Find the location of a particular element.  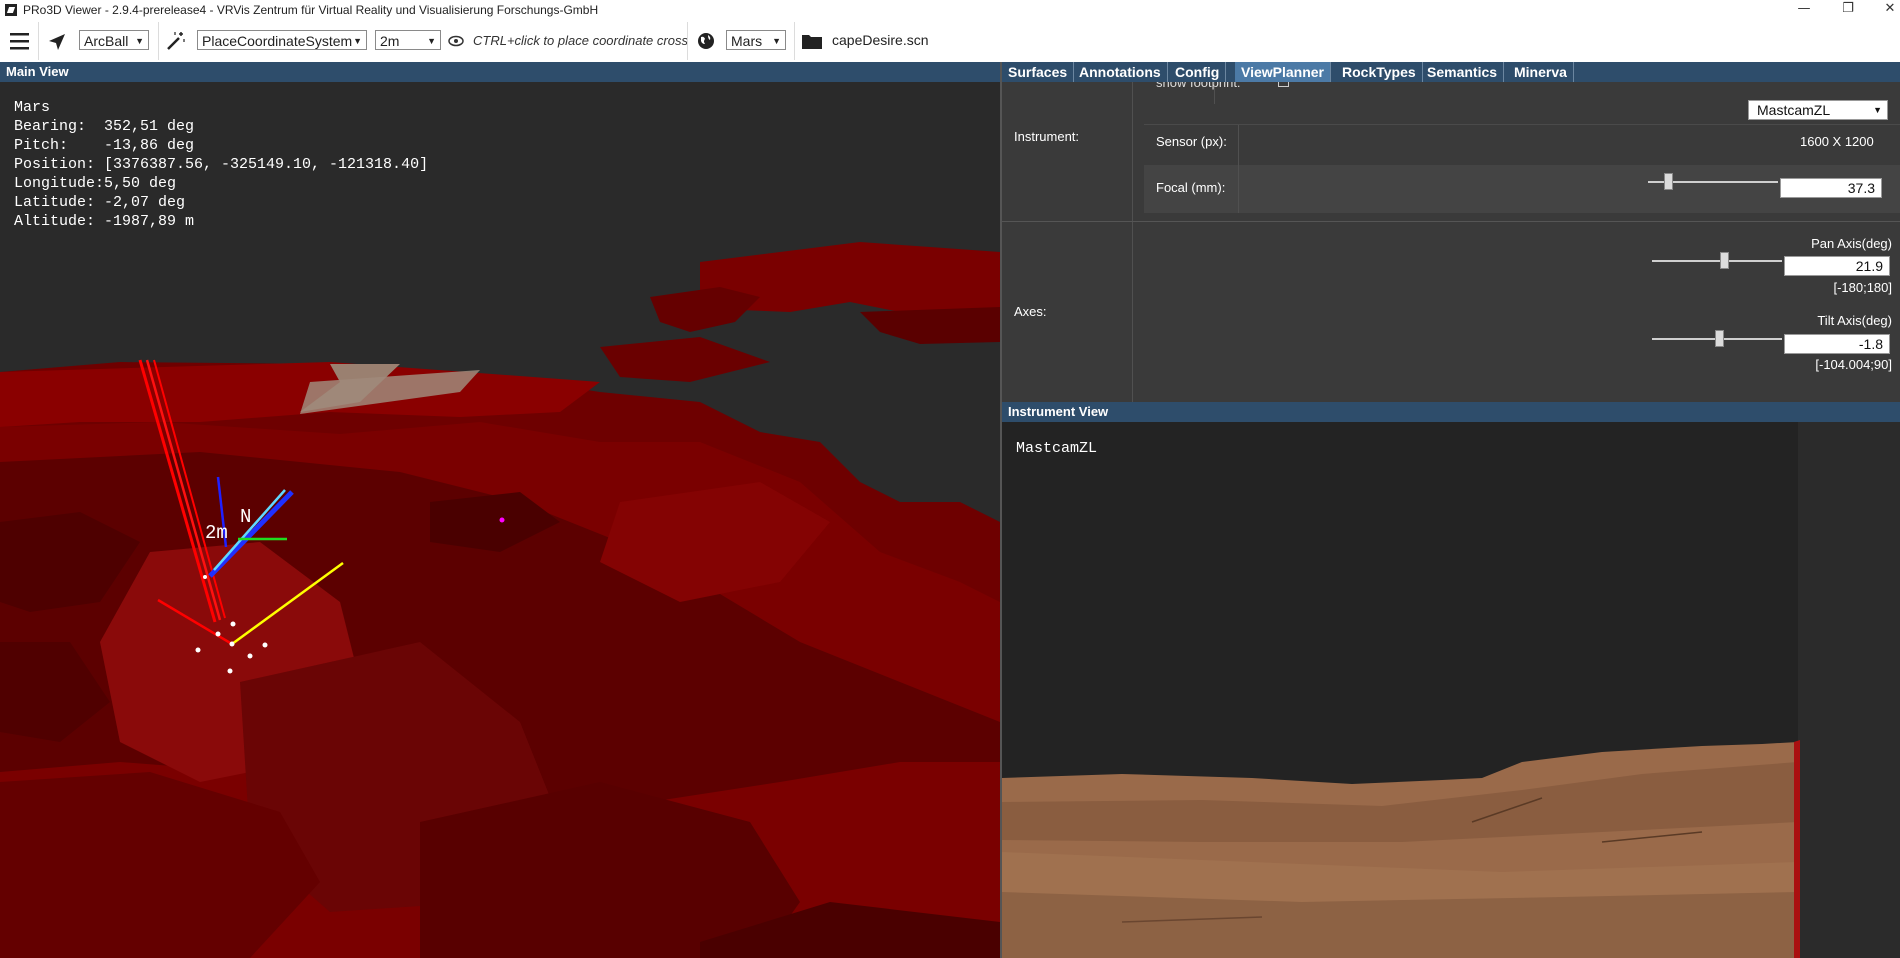

planet-select: Mars ▼ is located at coordinates (756, 40).